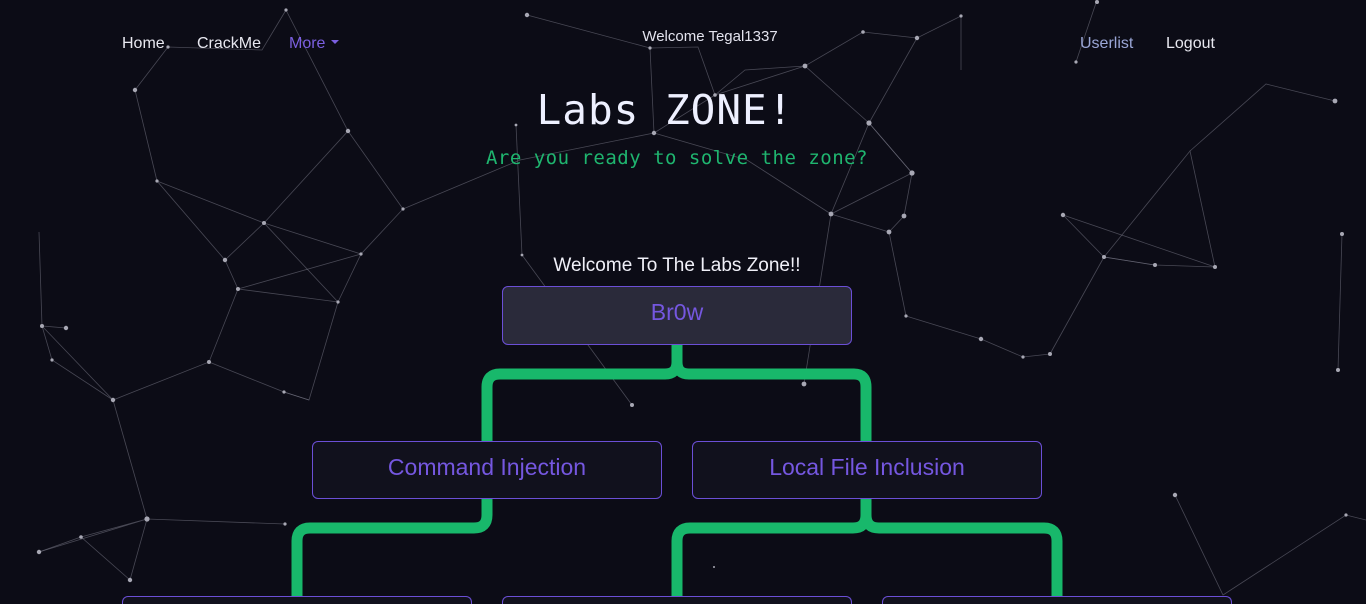 The width and height of the screenshot is (1366, 604). I want to click on lab-node-local-file-inclusion: Local File Inclusion, so click(867, 470).